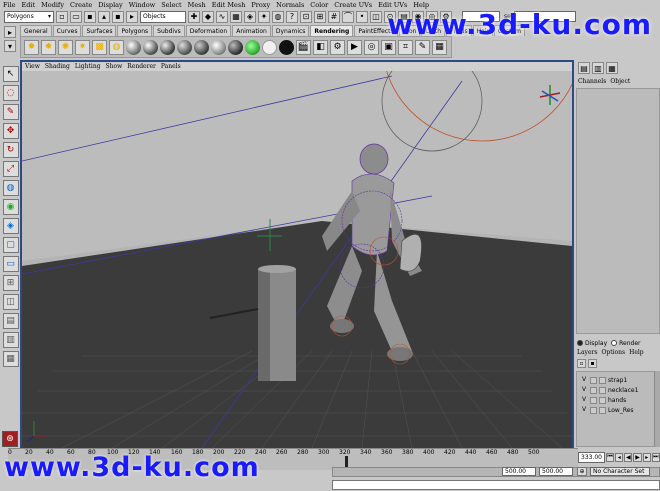 The image size is (660, 491). I want to click on snap-view-plane-icon: ◫, so click(376, 16).